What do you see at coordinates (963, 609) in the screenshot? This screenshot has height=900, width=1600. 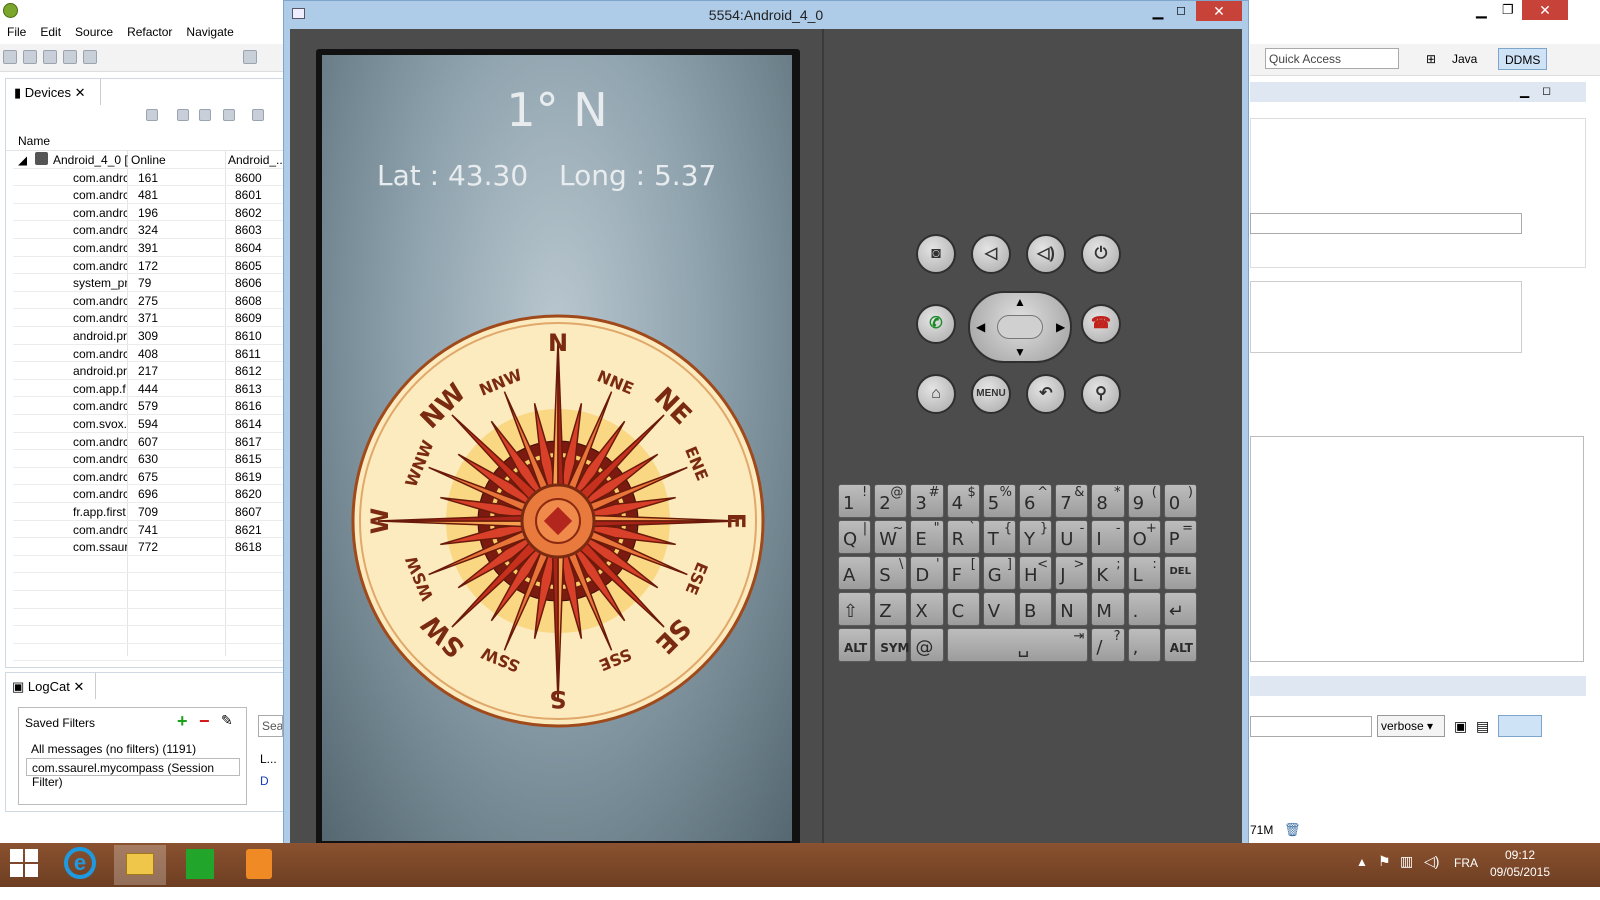 I see `key: C` at bounding box center [963, 609].